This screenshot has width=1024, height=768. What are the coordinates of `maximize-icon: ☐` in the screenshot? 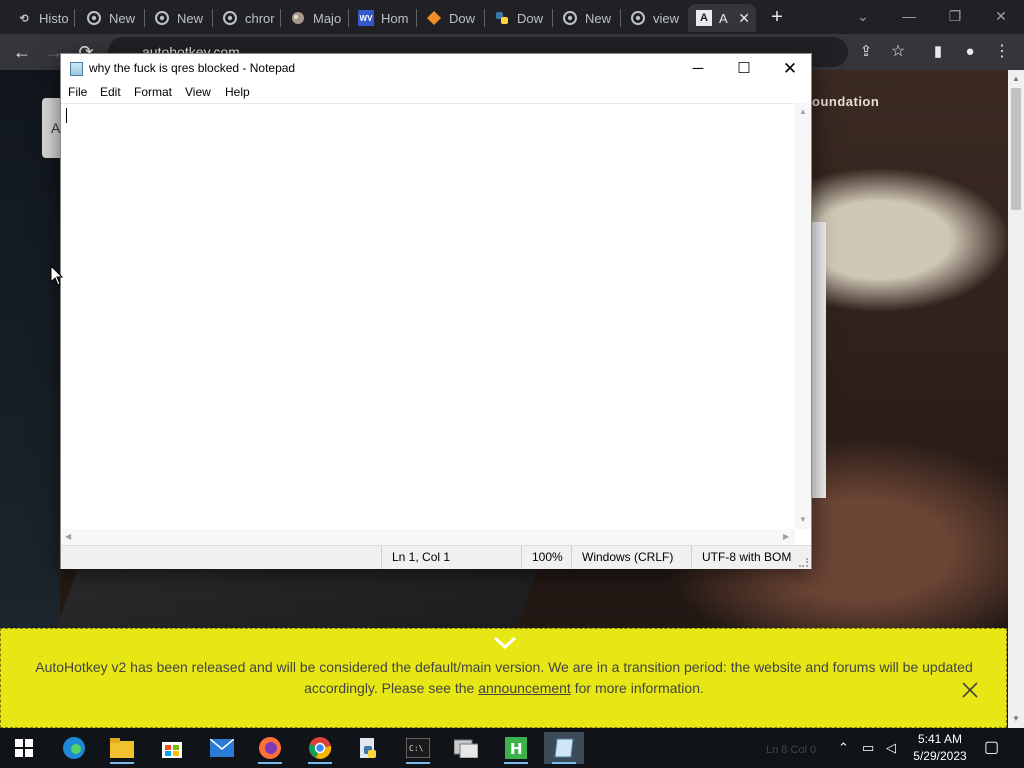 It's located at (744, 68).